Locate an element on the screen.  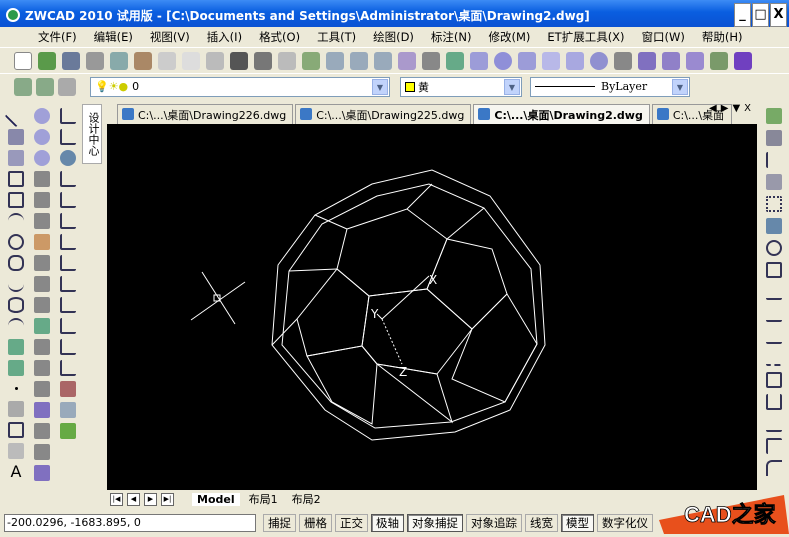
save-icon is located at coordinates (71, 60).